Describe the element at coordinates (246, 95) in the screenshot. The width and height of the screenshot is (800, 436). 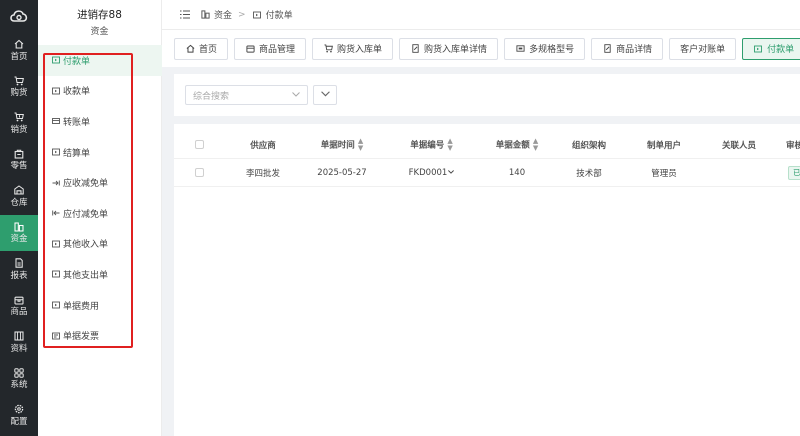
I see `search-combobox: 综合搜索` at that location.